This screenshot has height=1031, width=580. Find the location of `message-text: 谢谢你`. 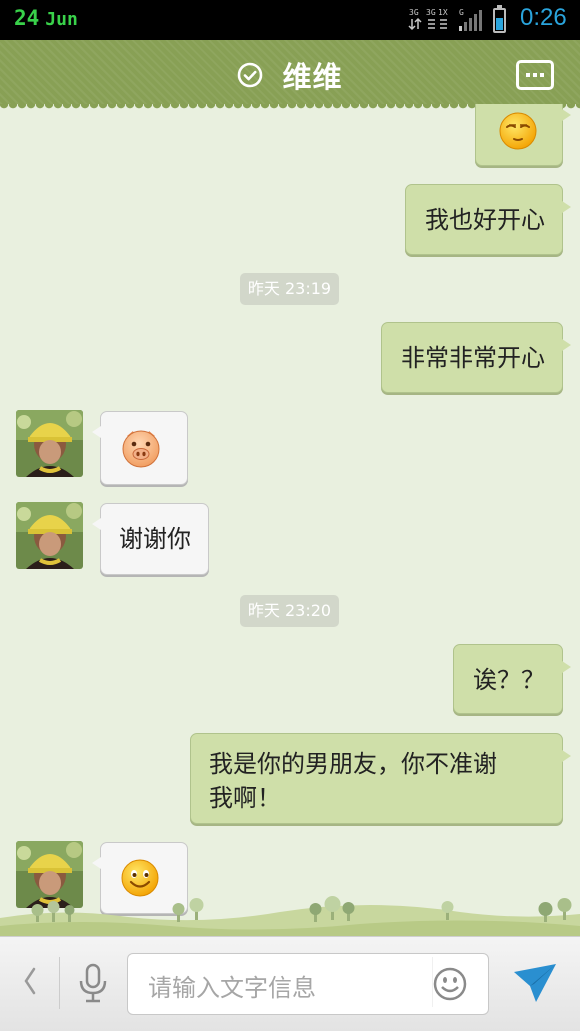

message-text: 谢谢你 is located at coordinates (155, 539).